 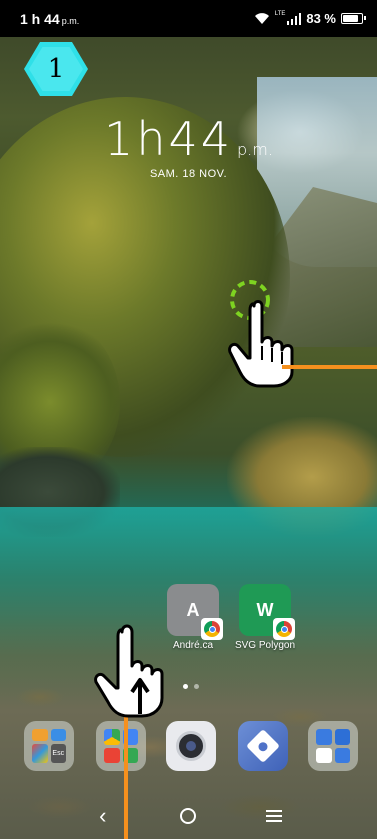 I want to click on status-icons: LTE 83 %, so click(x=310, y=18).